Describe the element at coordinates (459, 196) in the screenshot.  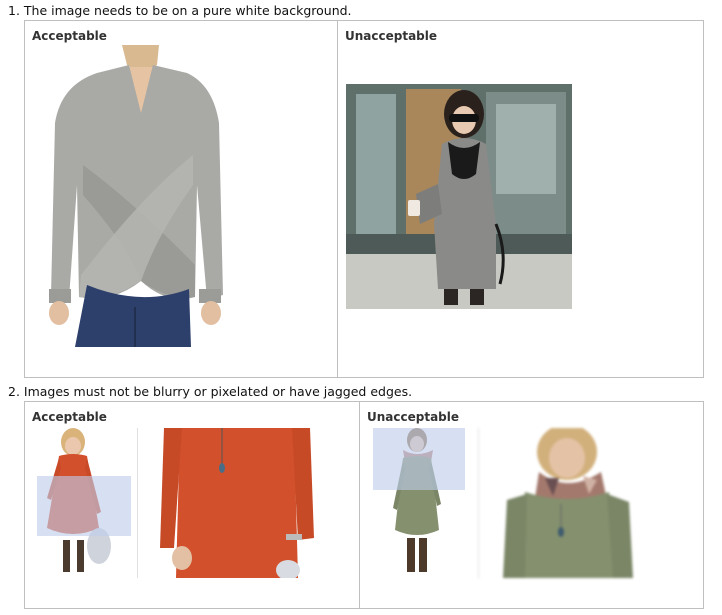
I see `coat-street-background-photo` at that location.